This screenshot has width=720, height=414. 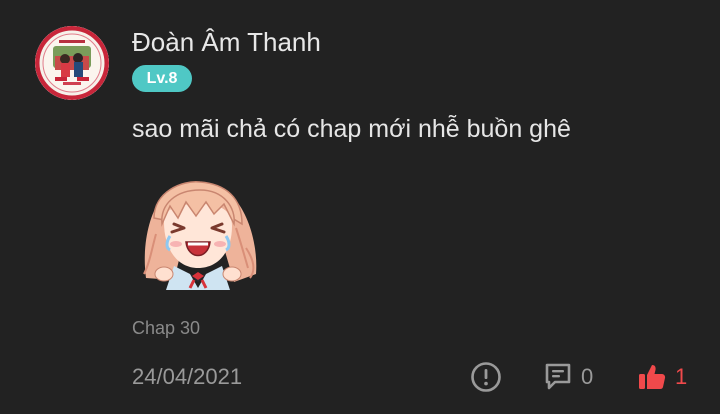 I want to click on avatar, so click(x=72, y=63).